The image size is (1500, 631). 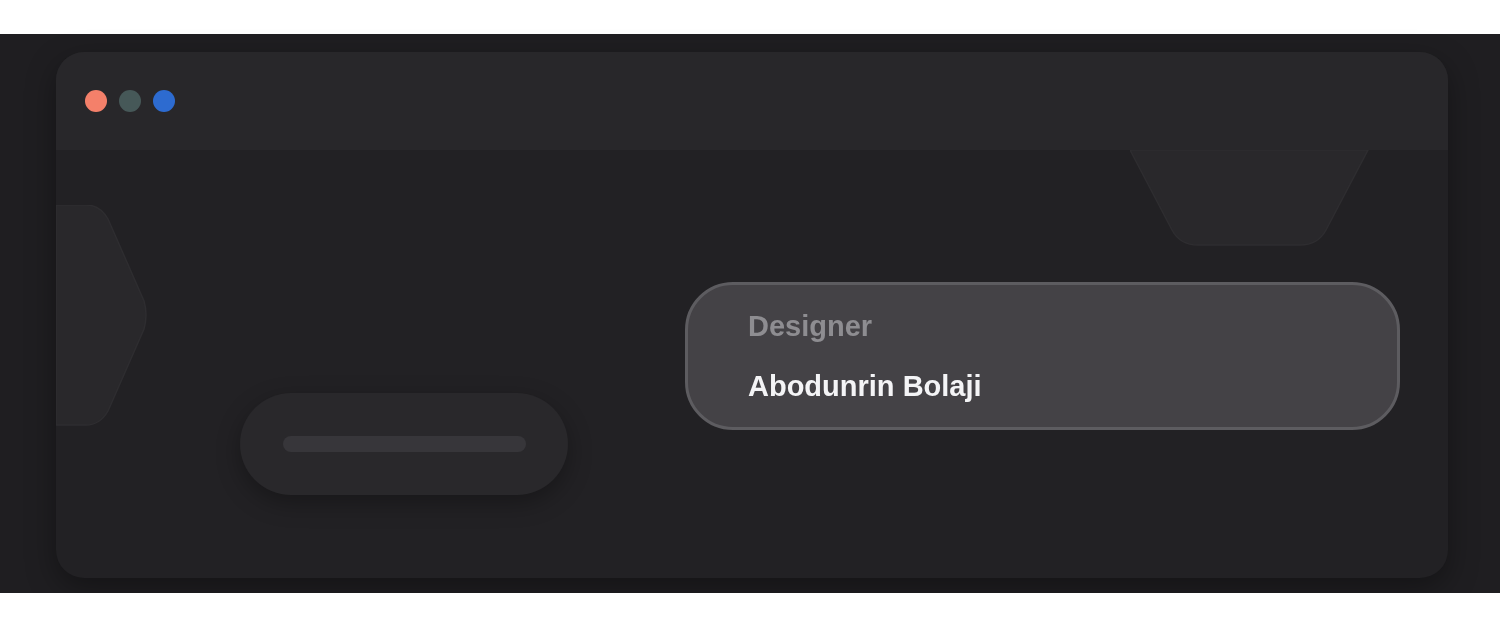 What do you see at coordinates (865, 386) in the screenshot?
I see `person-name: Abodunrin Bolaji` at bounding box center [865, 386].